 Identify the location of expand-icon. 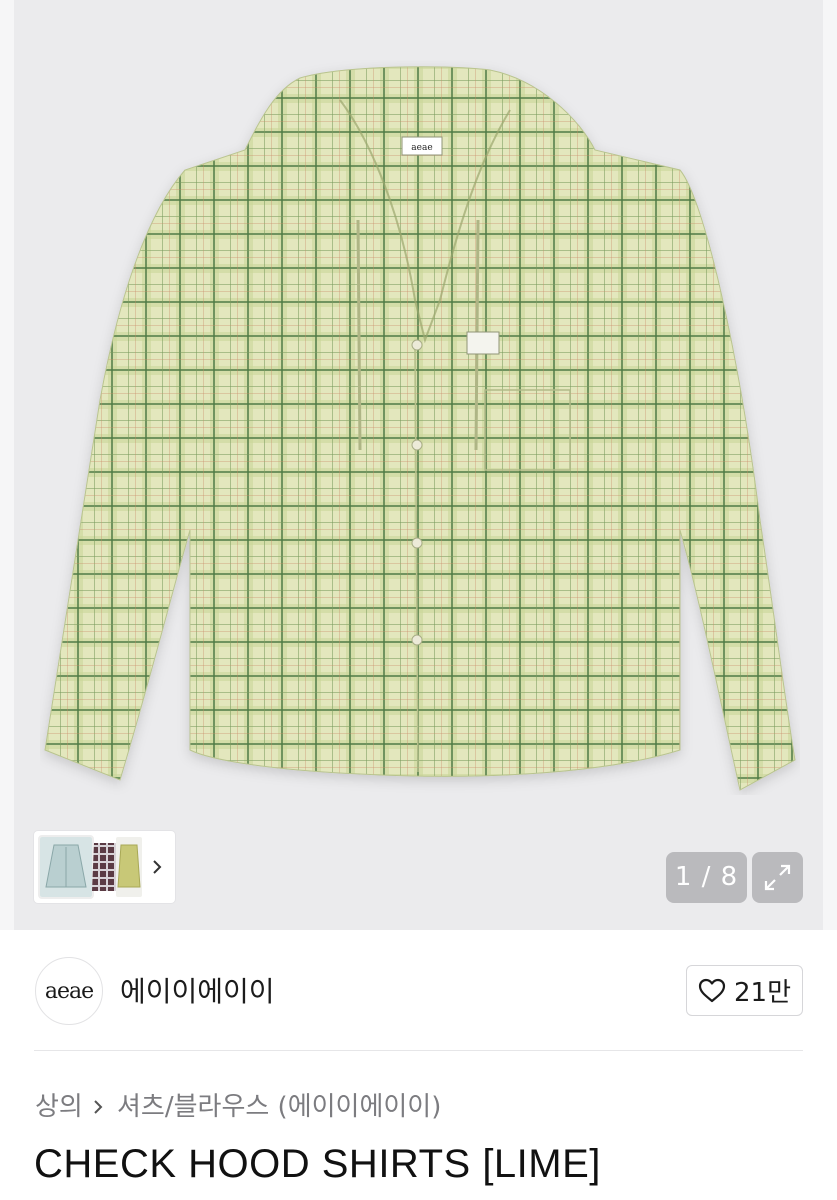
(777, 877).